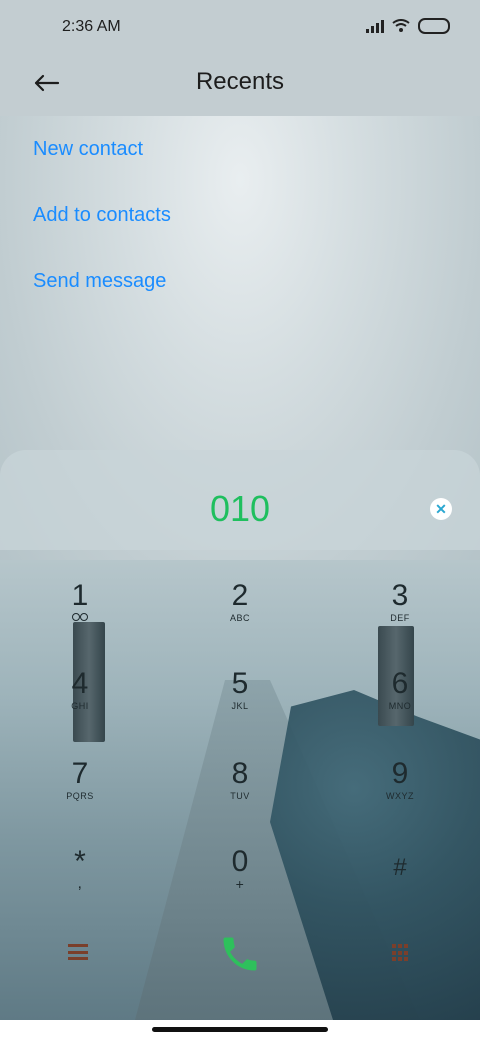  I want to click on add-to-contacts-link: Add to contacts, so click(102, 215).